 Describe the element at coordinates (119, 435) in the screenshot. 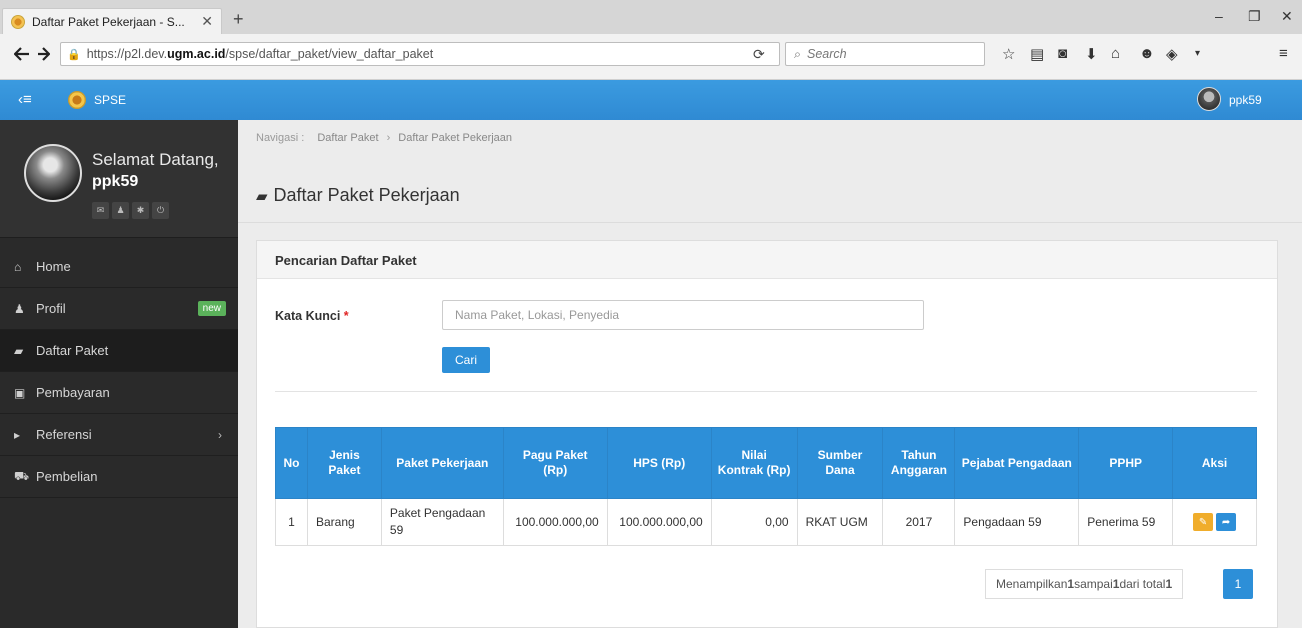

I see `sidebar-item-referensi: ▸ Referensi ›` at that location.